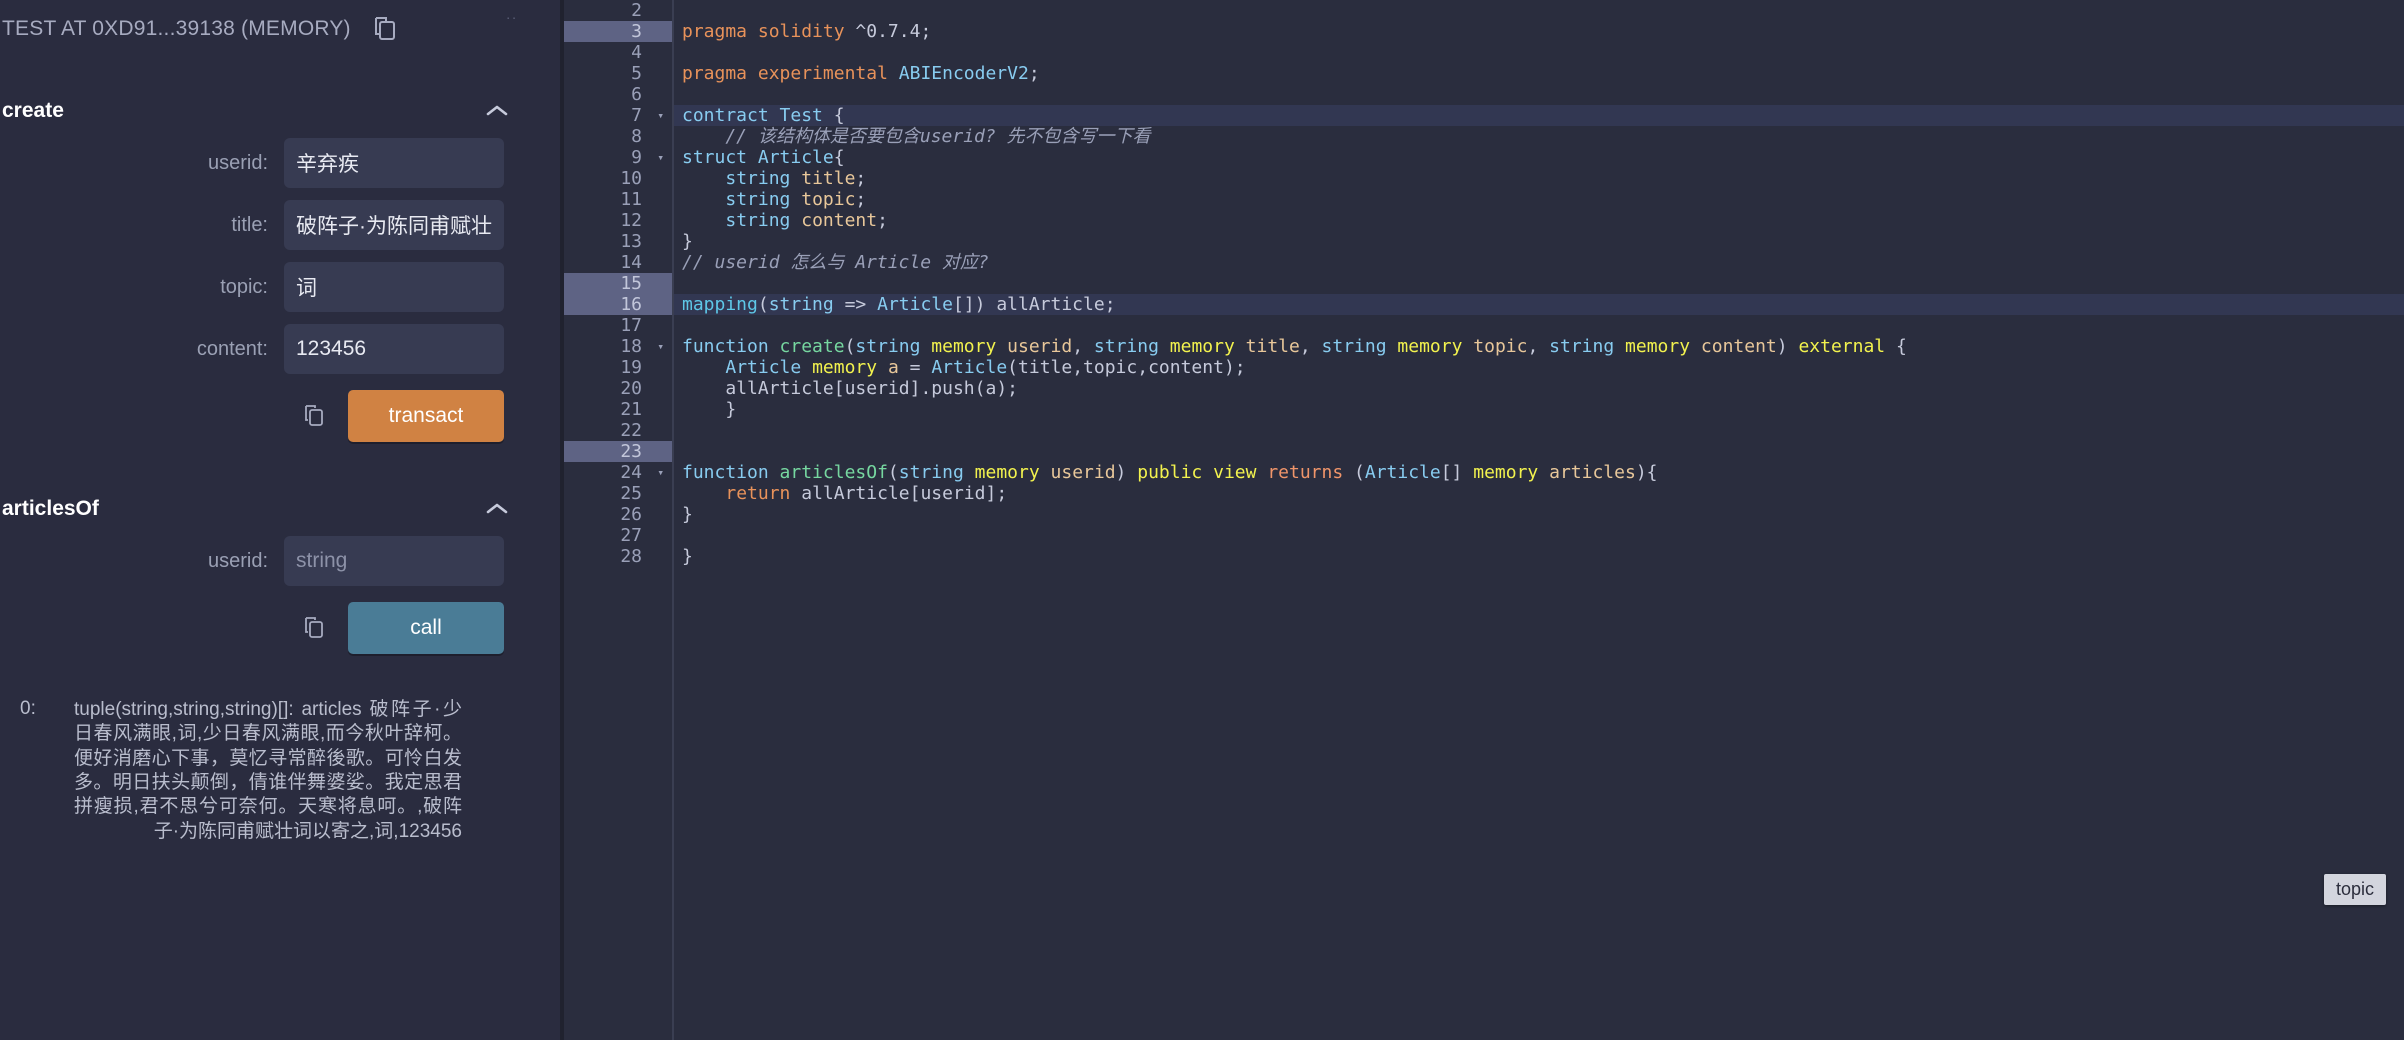 The image size is (2404, 1040). What do you see at coordinates (394, 225) in the screenshot?
I see `input-create-title` at bounding box center [394, 225].